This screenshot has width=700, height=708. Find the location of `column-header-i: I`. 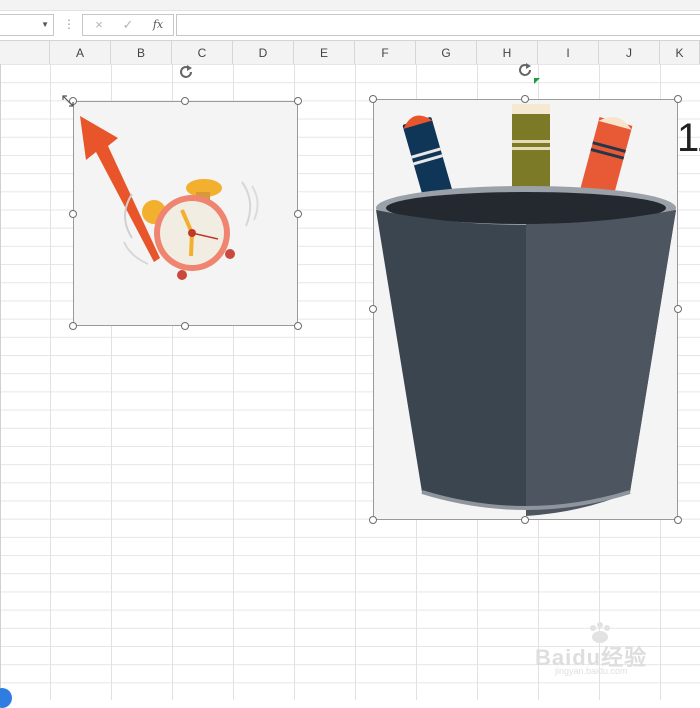

column-header-i: I is located at coordinates (568, 52).